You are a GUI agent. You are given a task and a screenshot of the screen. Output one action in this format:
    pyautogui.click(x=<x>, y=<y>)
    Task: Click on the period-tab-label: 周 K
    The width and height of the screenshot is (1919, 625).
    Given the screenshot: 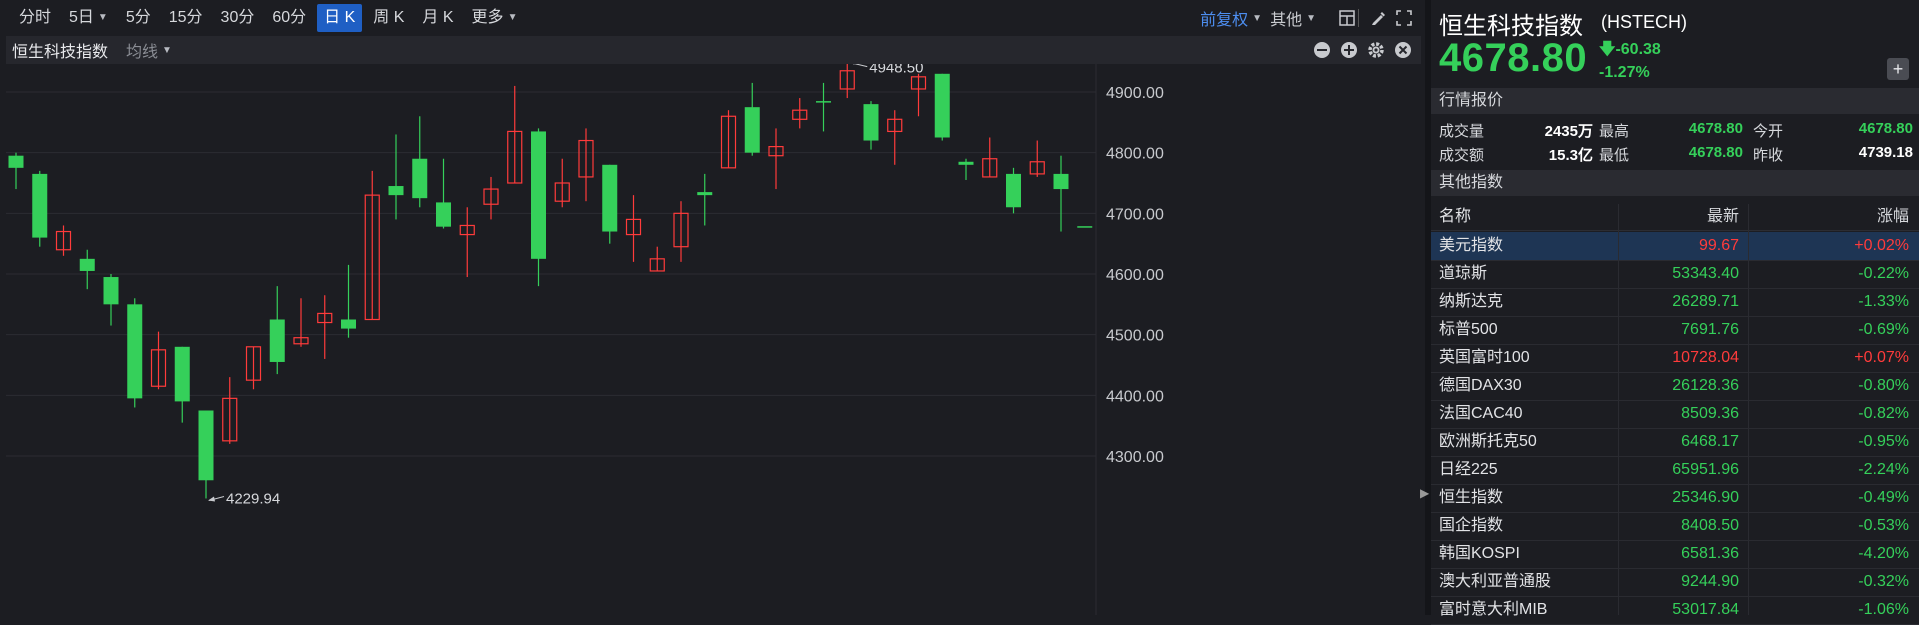 What is the action you would take?
    pyautogui.click(x=389, y=17)
    